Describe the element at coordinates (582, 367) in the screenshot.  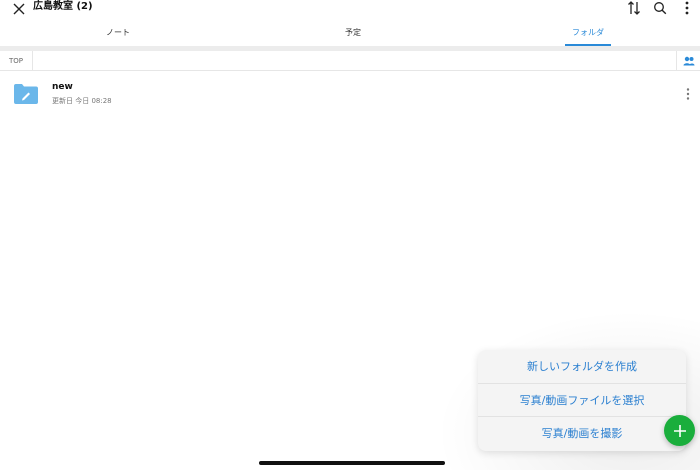
I see `menu-item-new-folder: 新しいフォルダを作成` at that location.